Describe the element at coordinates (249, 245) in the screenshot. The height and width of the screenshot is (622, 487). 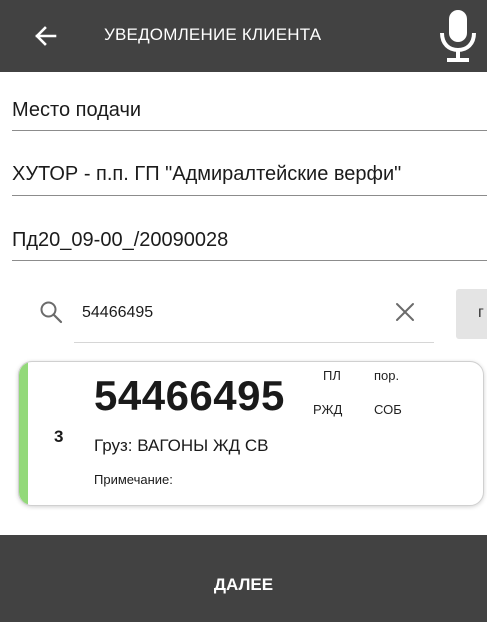
I see `document-code-field: Пд20_09-00_/20090028` at that location.